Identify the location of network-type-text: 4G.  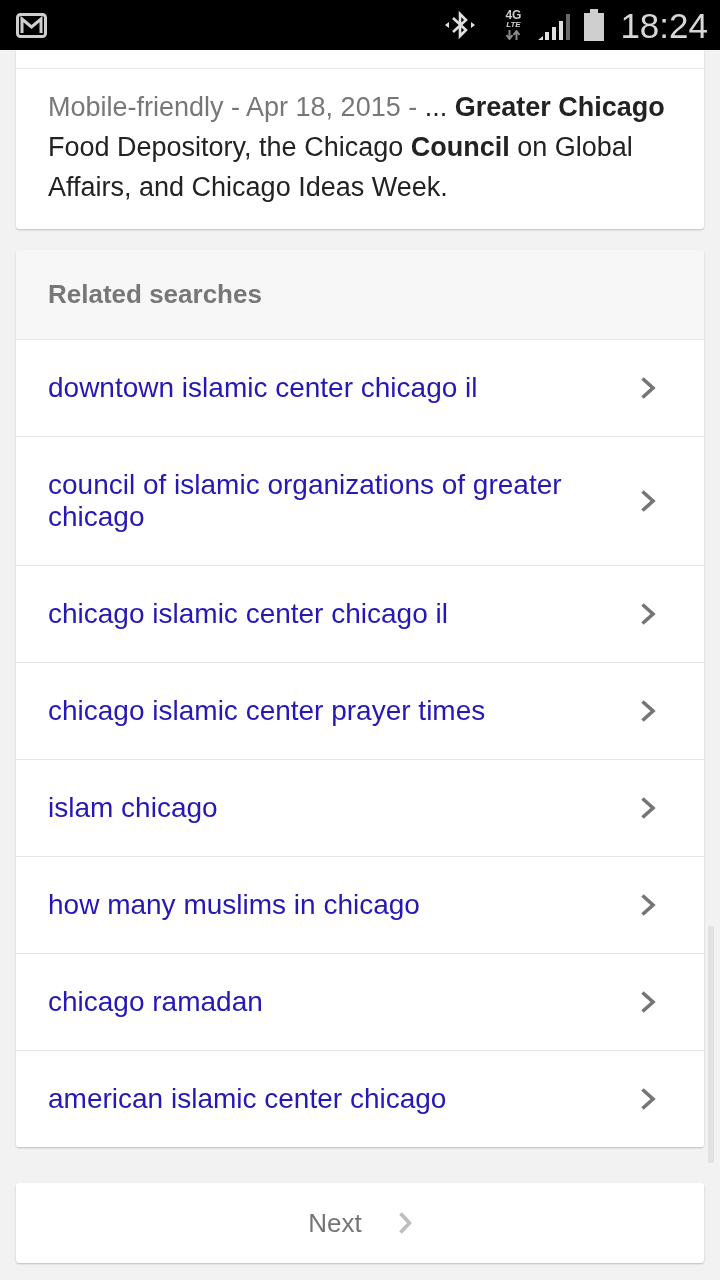
(513, 15).